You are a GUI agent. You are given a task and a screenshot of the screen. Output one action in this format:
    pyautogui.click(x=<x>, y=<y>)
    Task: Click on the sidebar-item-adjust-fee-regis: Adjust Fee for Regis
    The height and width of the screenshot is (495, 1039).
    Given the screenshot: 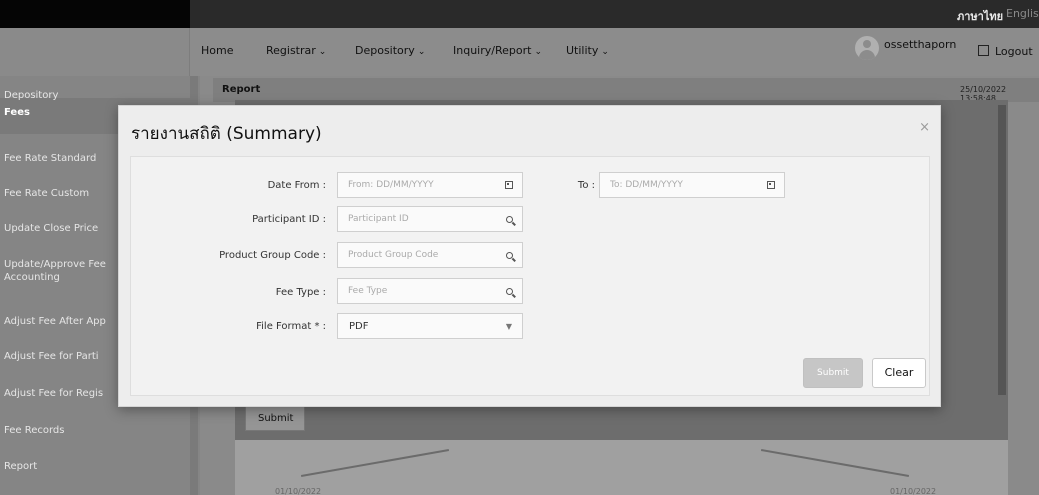 What is the action you would take?
    pyautogui.click(x=62, y=393)
    